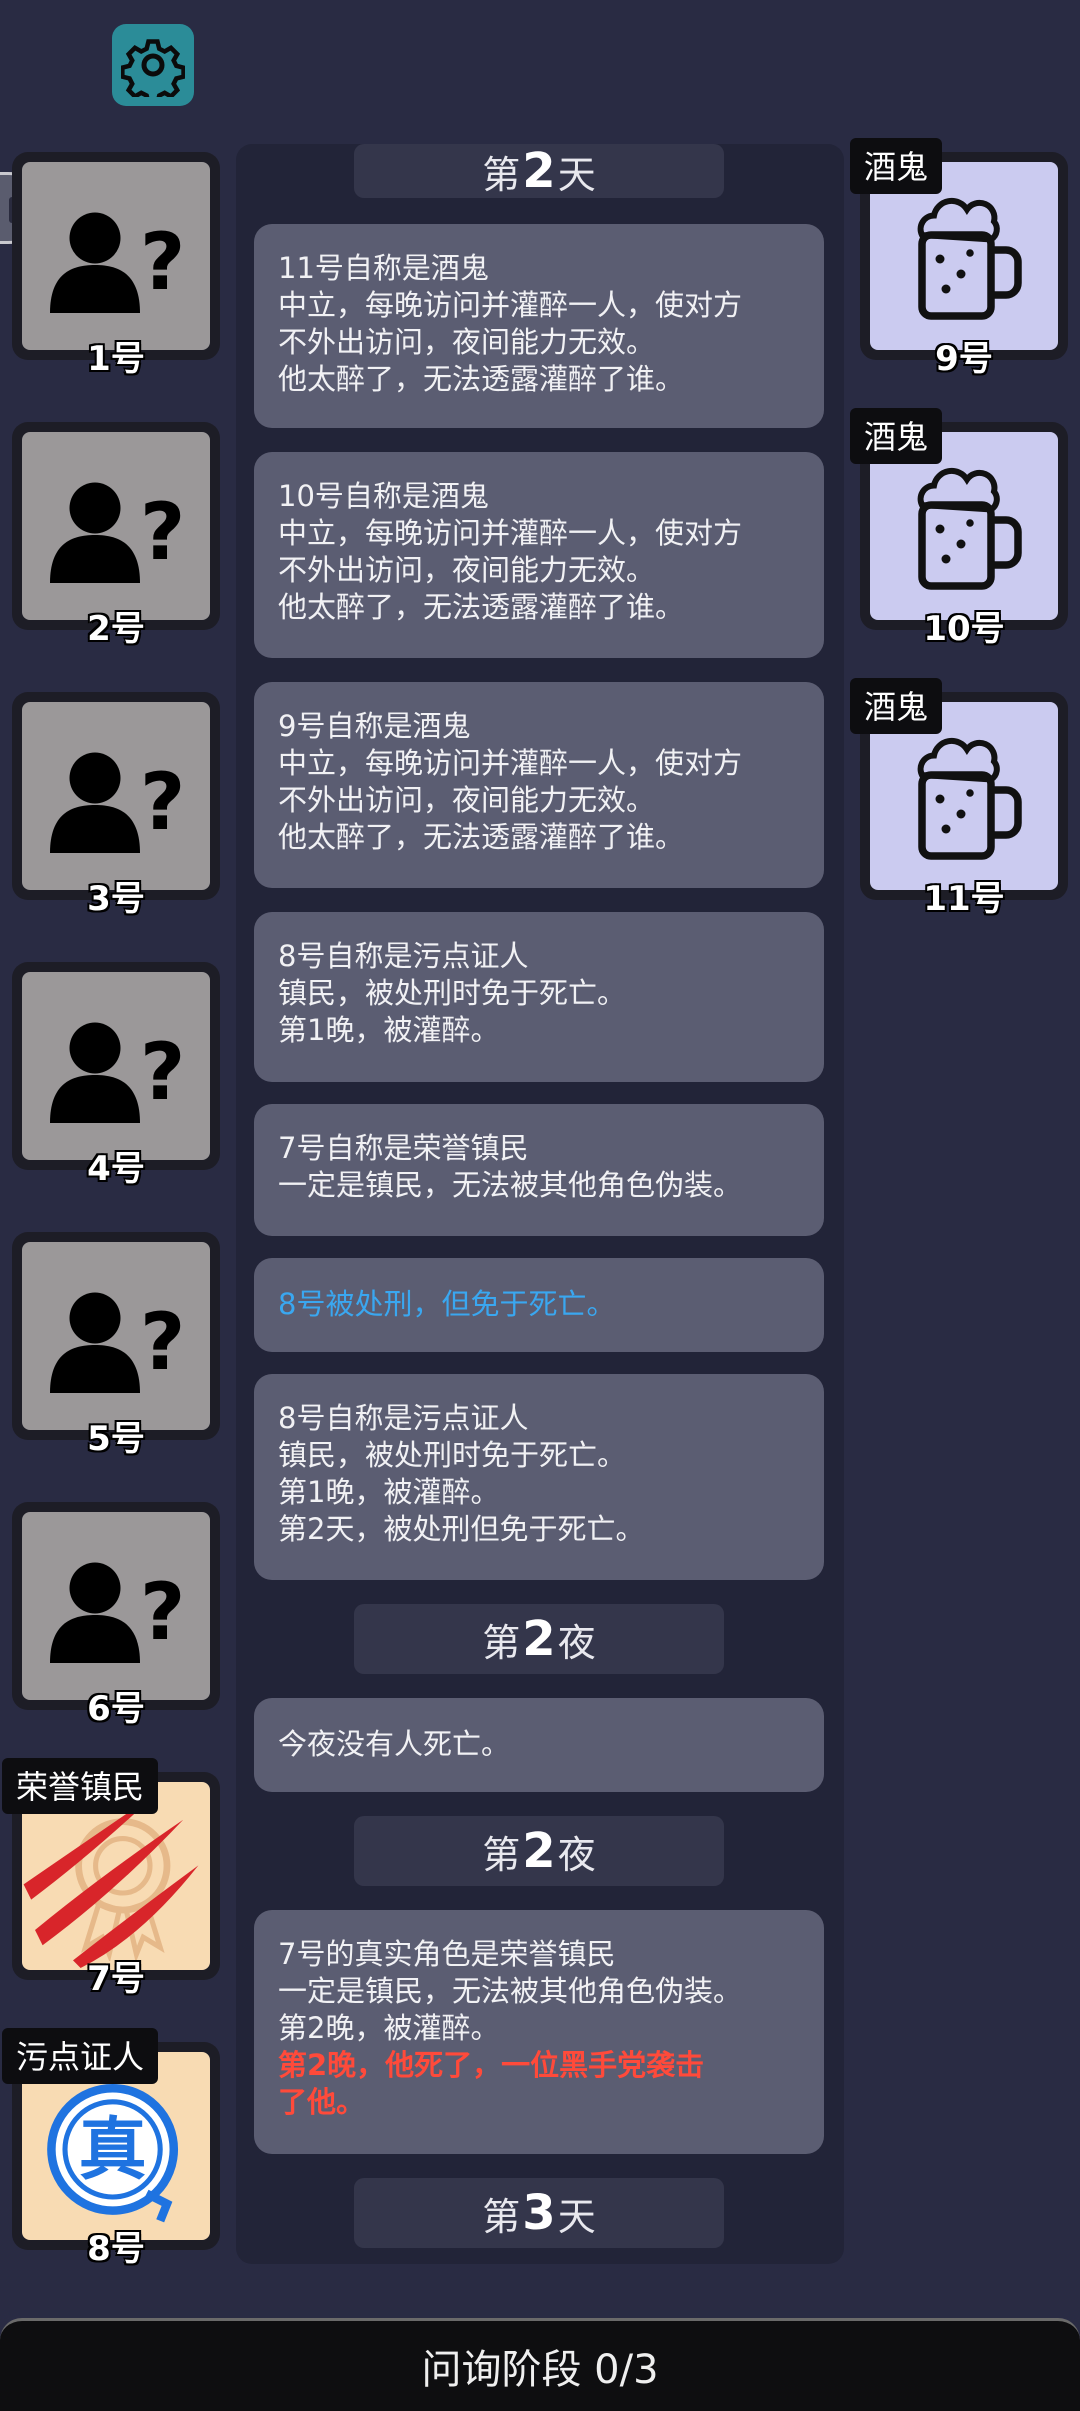  Describe the element at coordinates (116, 2249) in the screenshot. I see `player-number: 8号` at that location.